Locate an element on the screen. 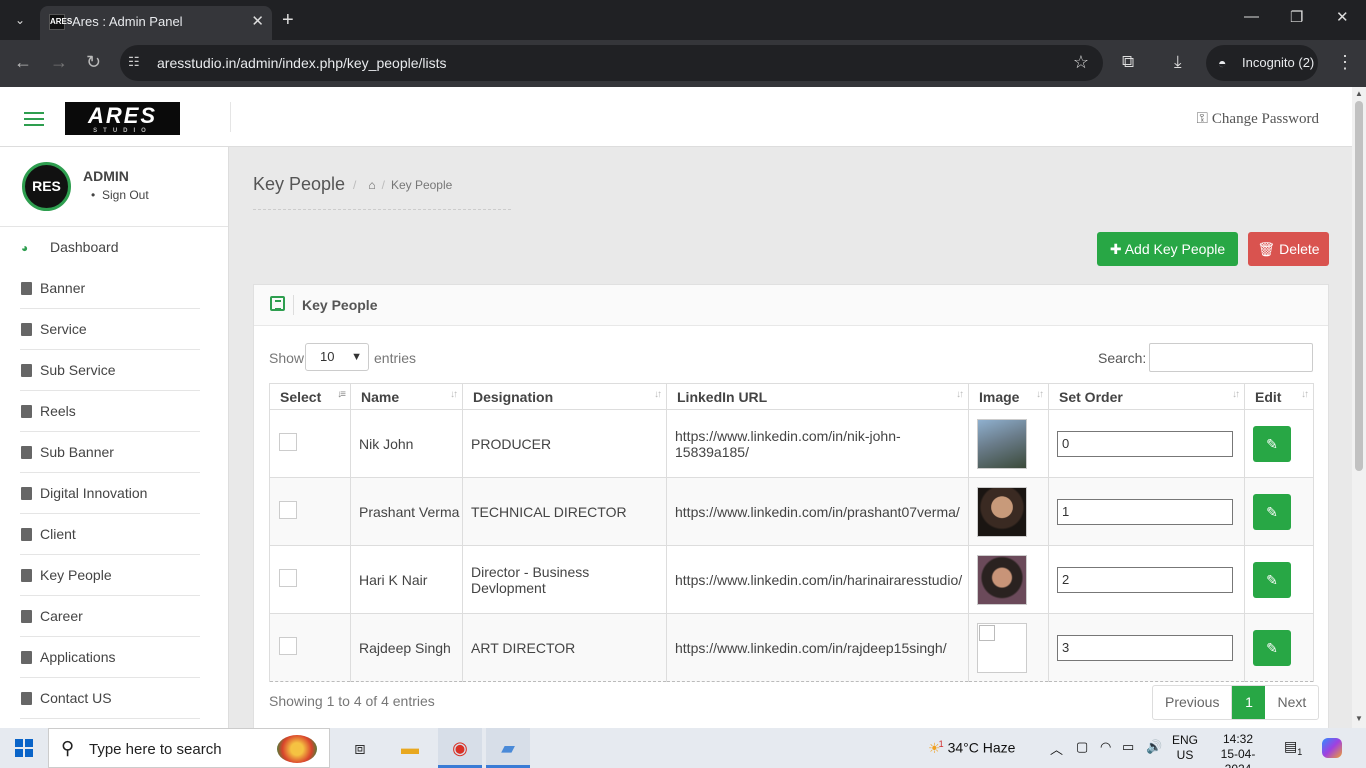 The height and width of the screenshot is (768, 1366). taskbar-search: ⚲ Type here to search is located at coordinates (189, 748).